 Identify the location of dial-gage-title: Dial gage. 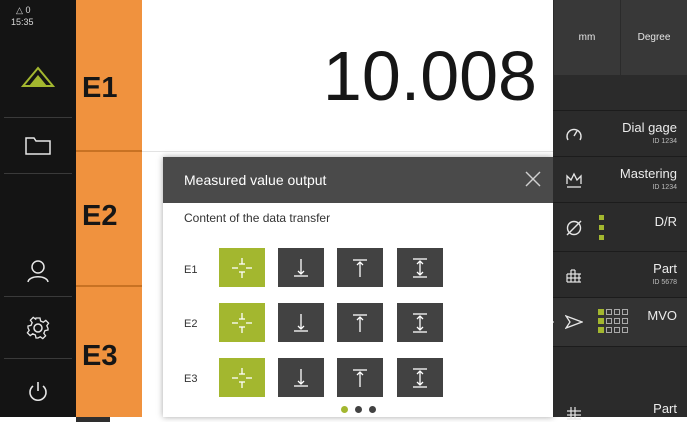
(649, 127).